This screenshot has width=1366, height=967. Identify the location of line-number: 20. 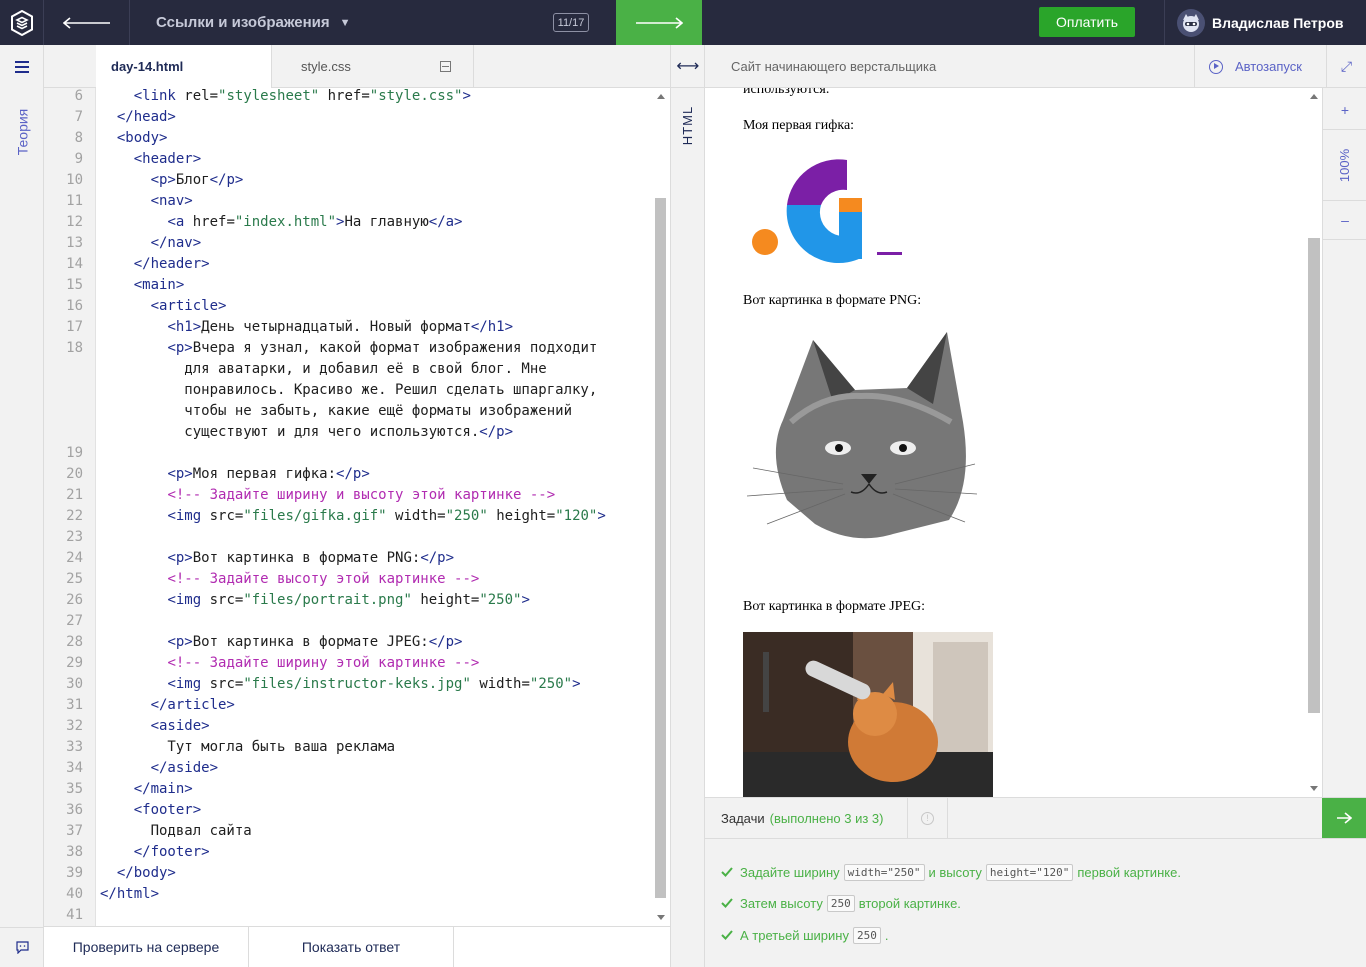
(74, 474).